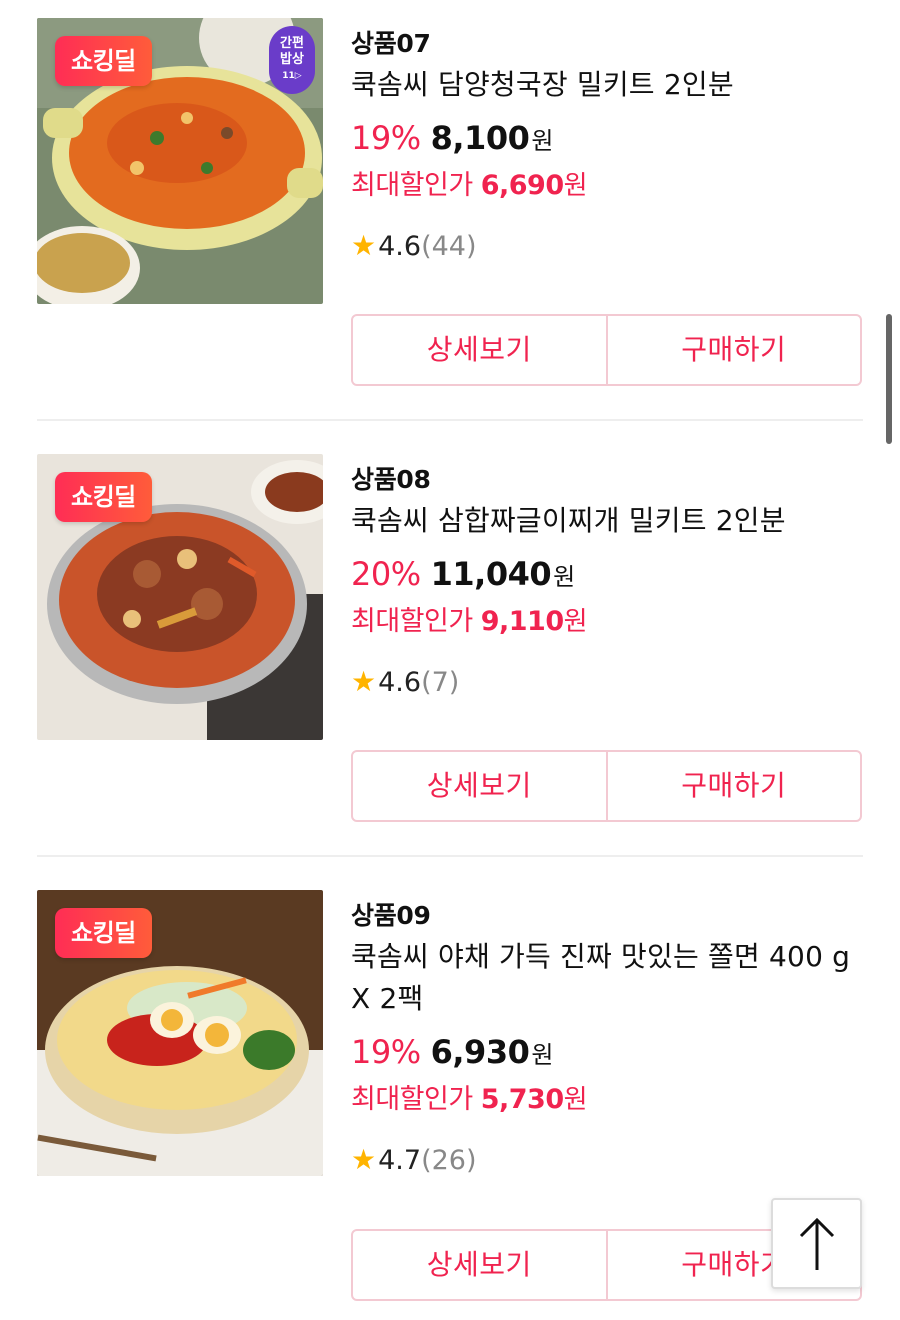  I want to click on sale-price: 11,040, so click(491, 574).